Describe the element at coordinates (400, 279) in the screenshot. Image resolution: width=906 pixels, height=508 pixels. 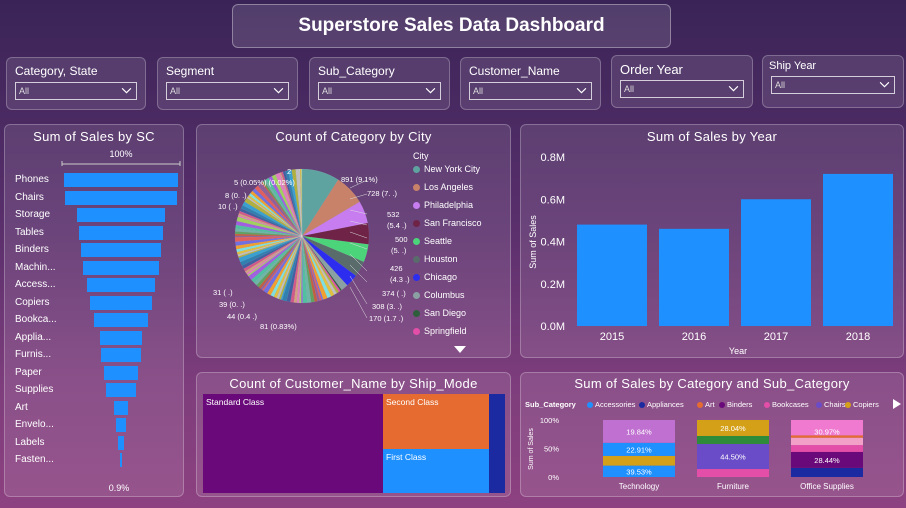
I see `pie-data-label: (4.3 .)` at that location.